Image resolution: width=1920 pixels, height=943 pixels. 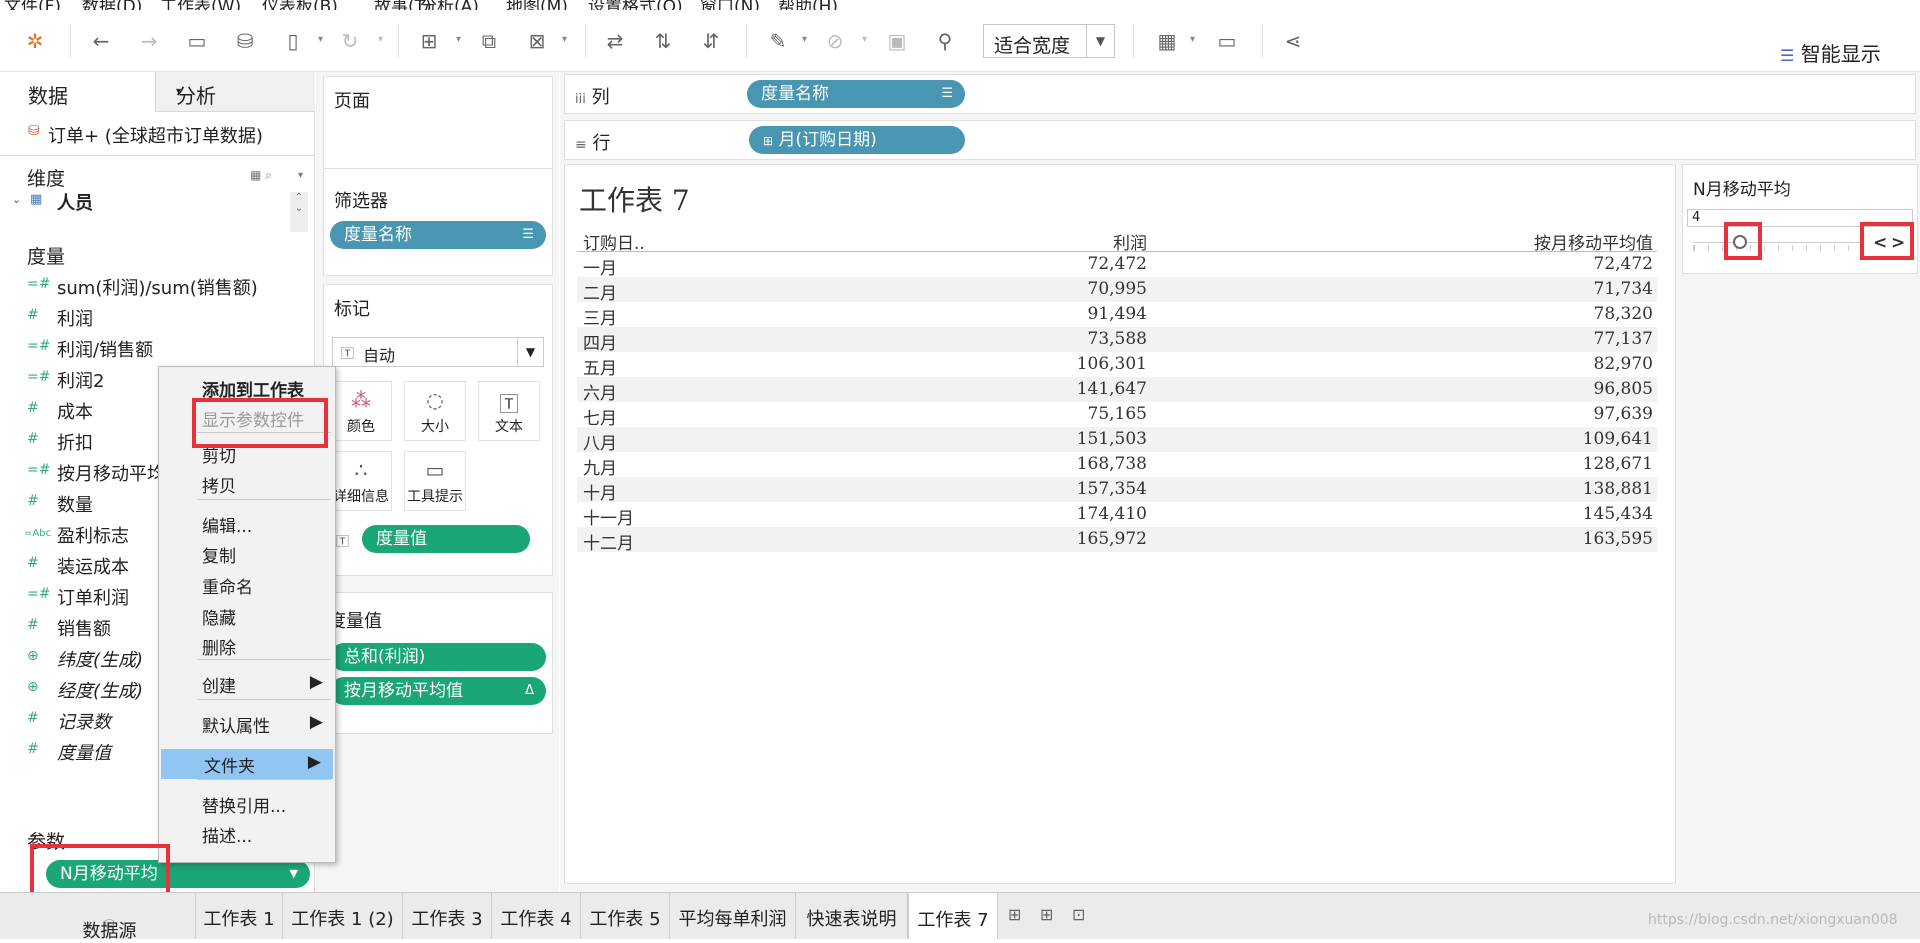 I want to click on menu-item: 帮助(H), so click(x=808, y=5).